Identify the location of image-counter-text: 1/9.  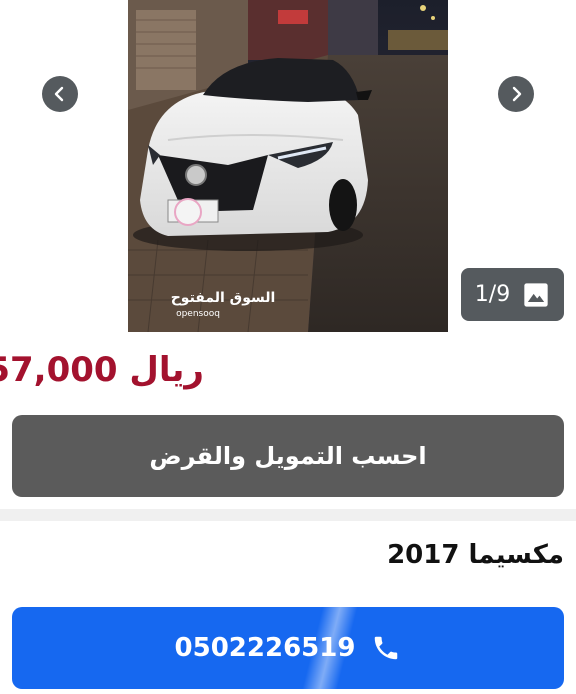
(492, 294).